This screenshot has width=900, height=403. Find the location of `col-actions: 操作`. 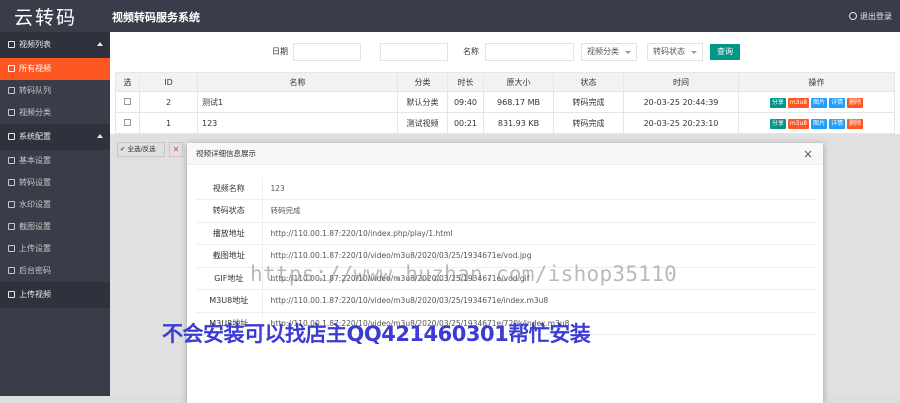

col-actions: 操作 is located at coordinates (816, 82).